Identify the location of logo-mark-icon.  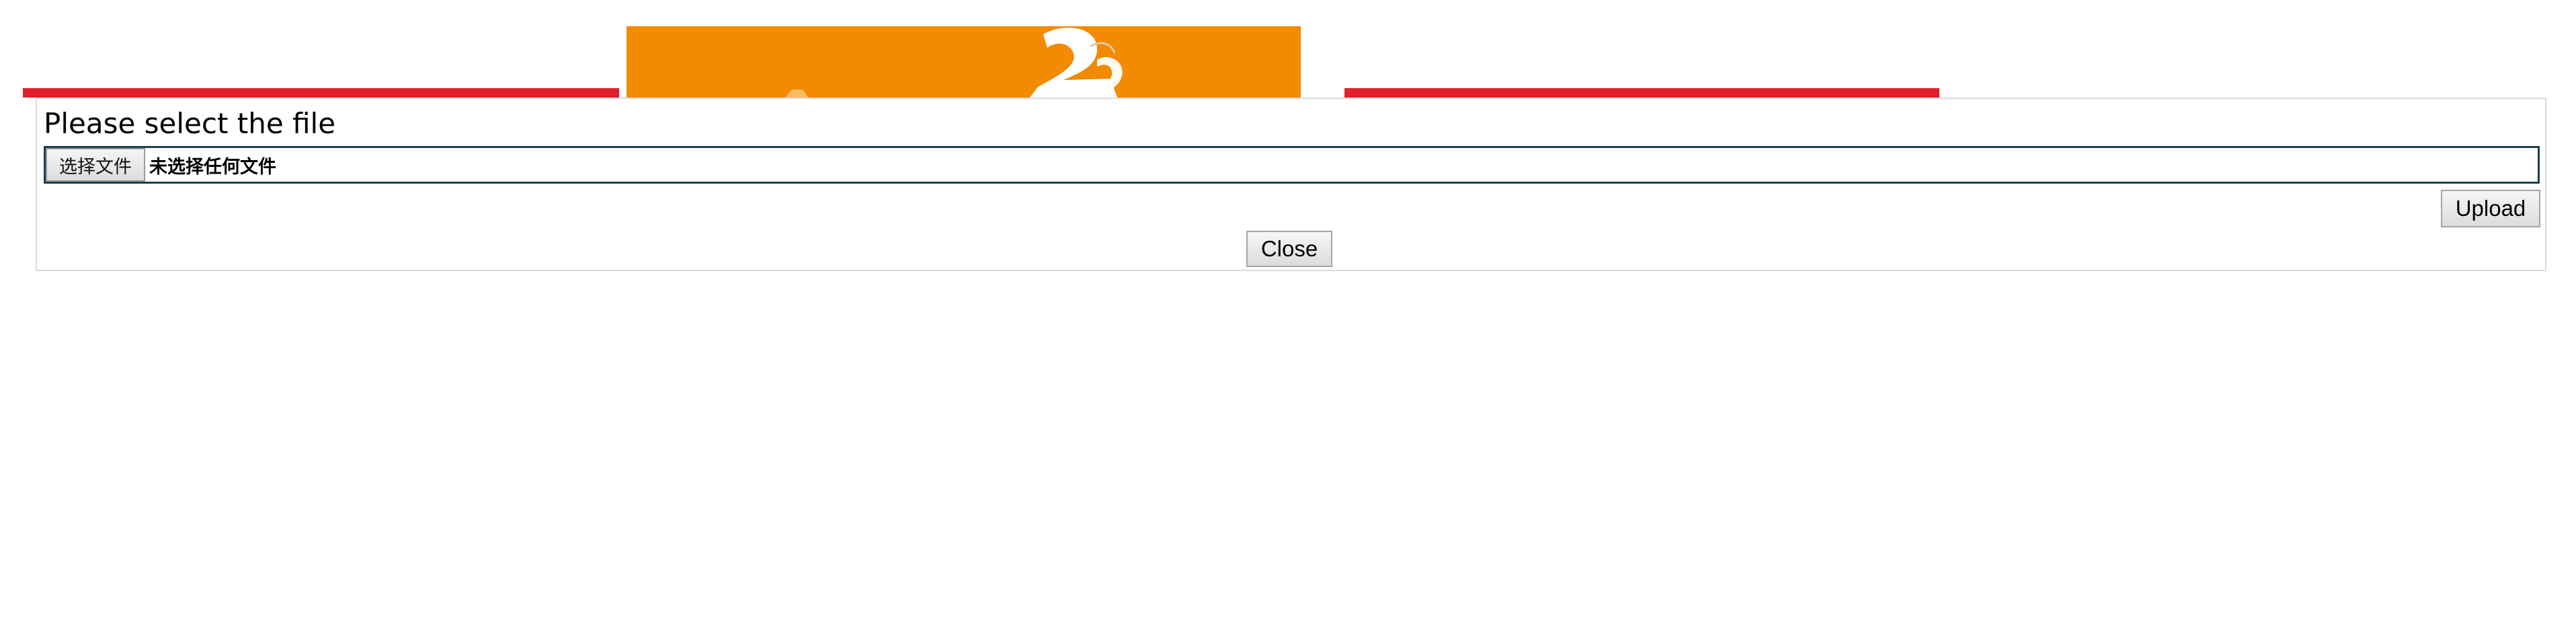
(954, 63).